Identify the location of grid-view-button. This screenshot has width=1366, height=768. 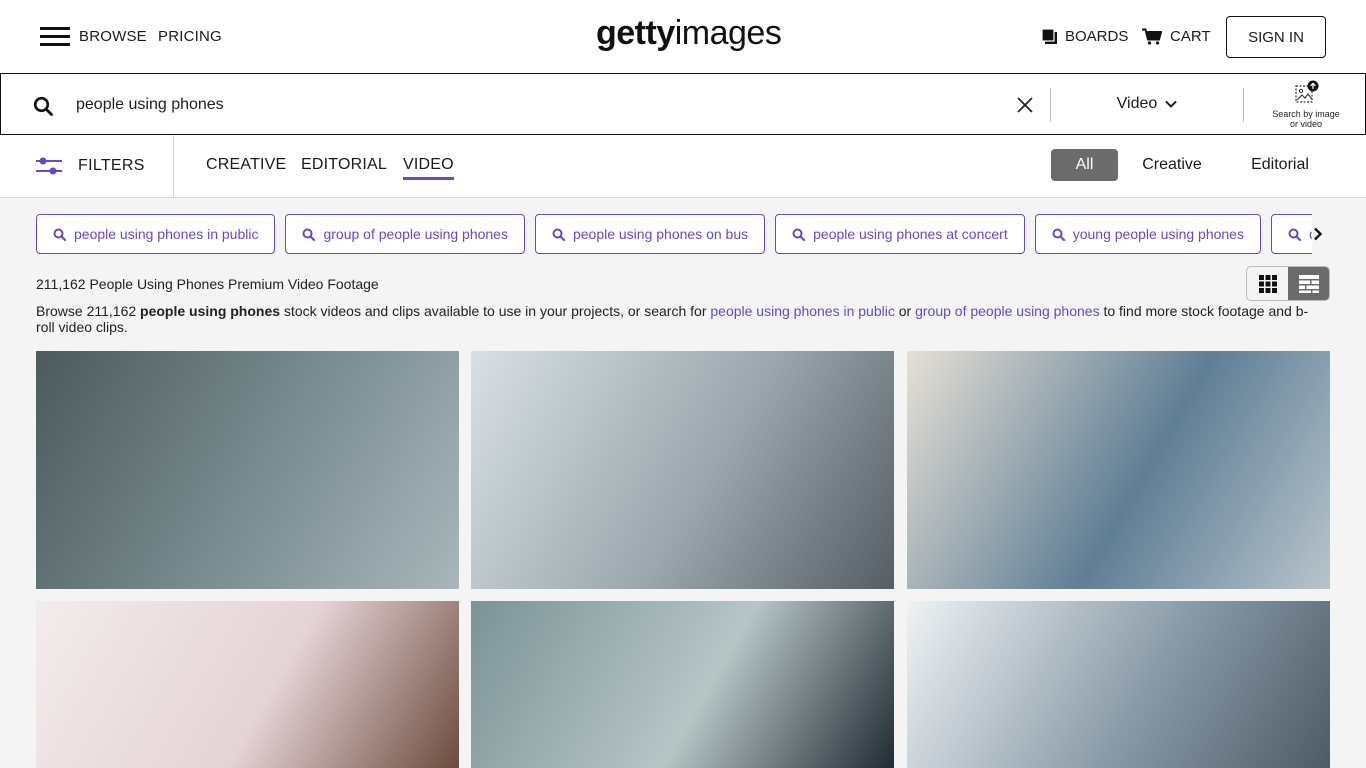
(1267, 283).